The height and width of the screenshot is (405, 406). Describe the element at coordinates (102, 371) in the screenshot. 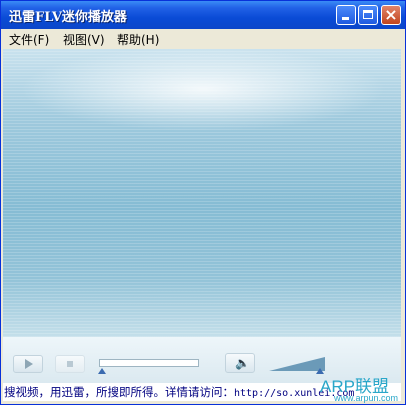

I see `seek-thumb` at that location.